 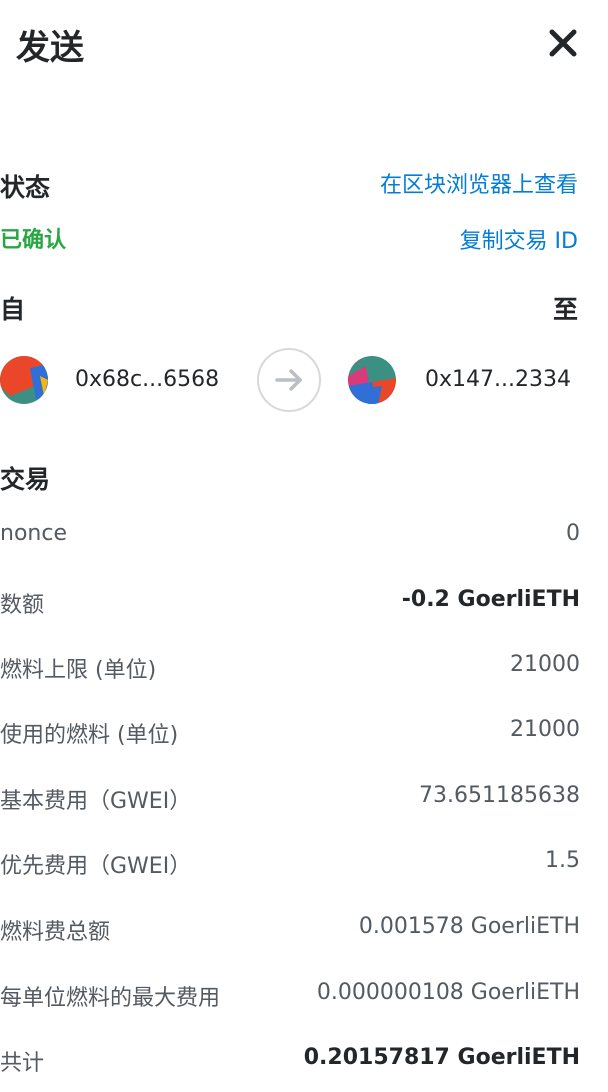 I want to click on transaction-title: 交易, so click(x=25, y=479).